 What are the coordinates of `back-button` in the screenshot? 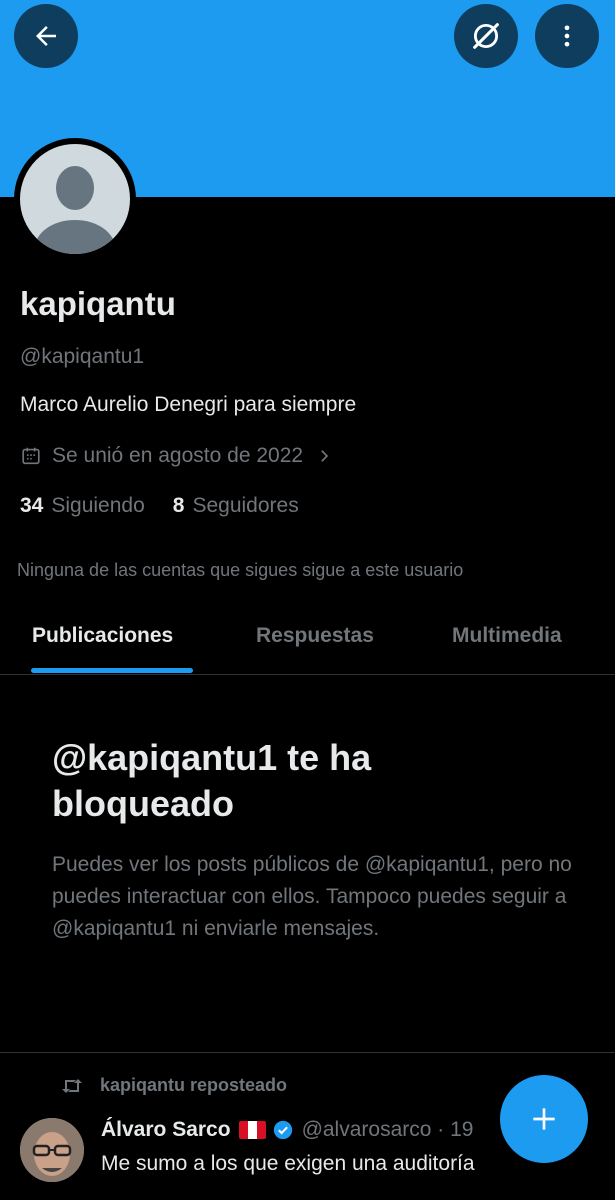 It's located at (46, 36).